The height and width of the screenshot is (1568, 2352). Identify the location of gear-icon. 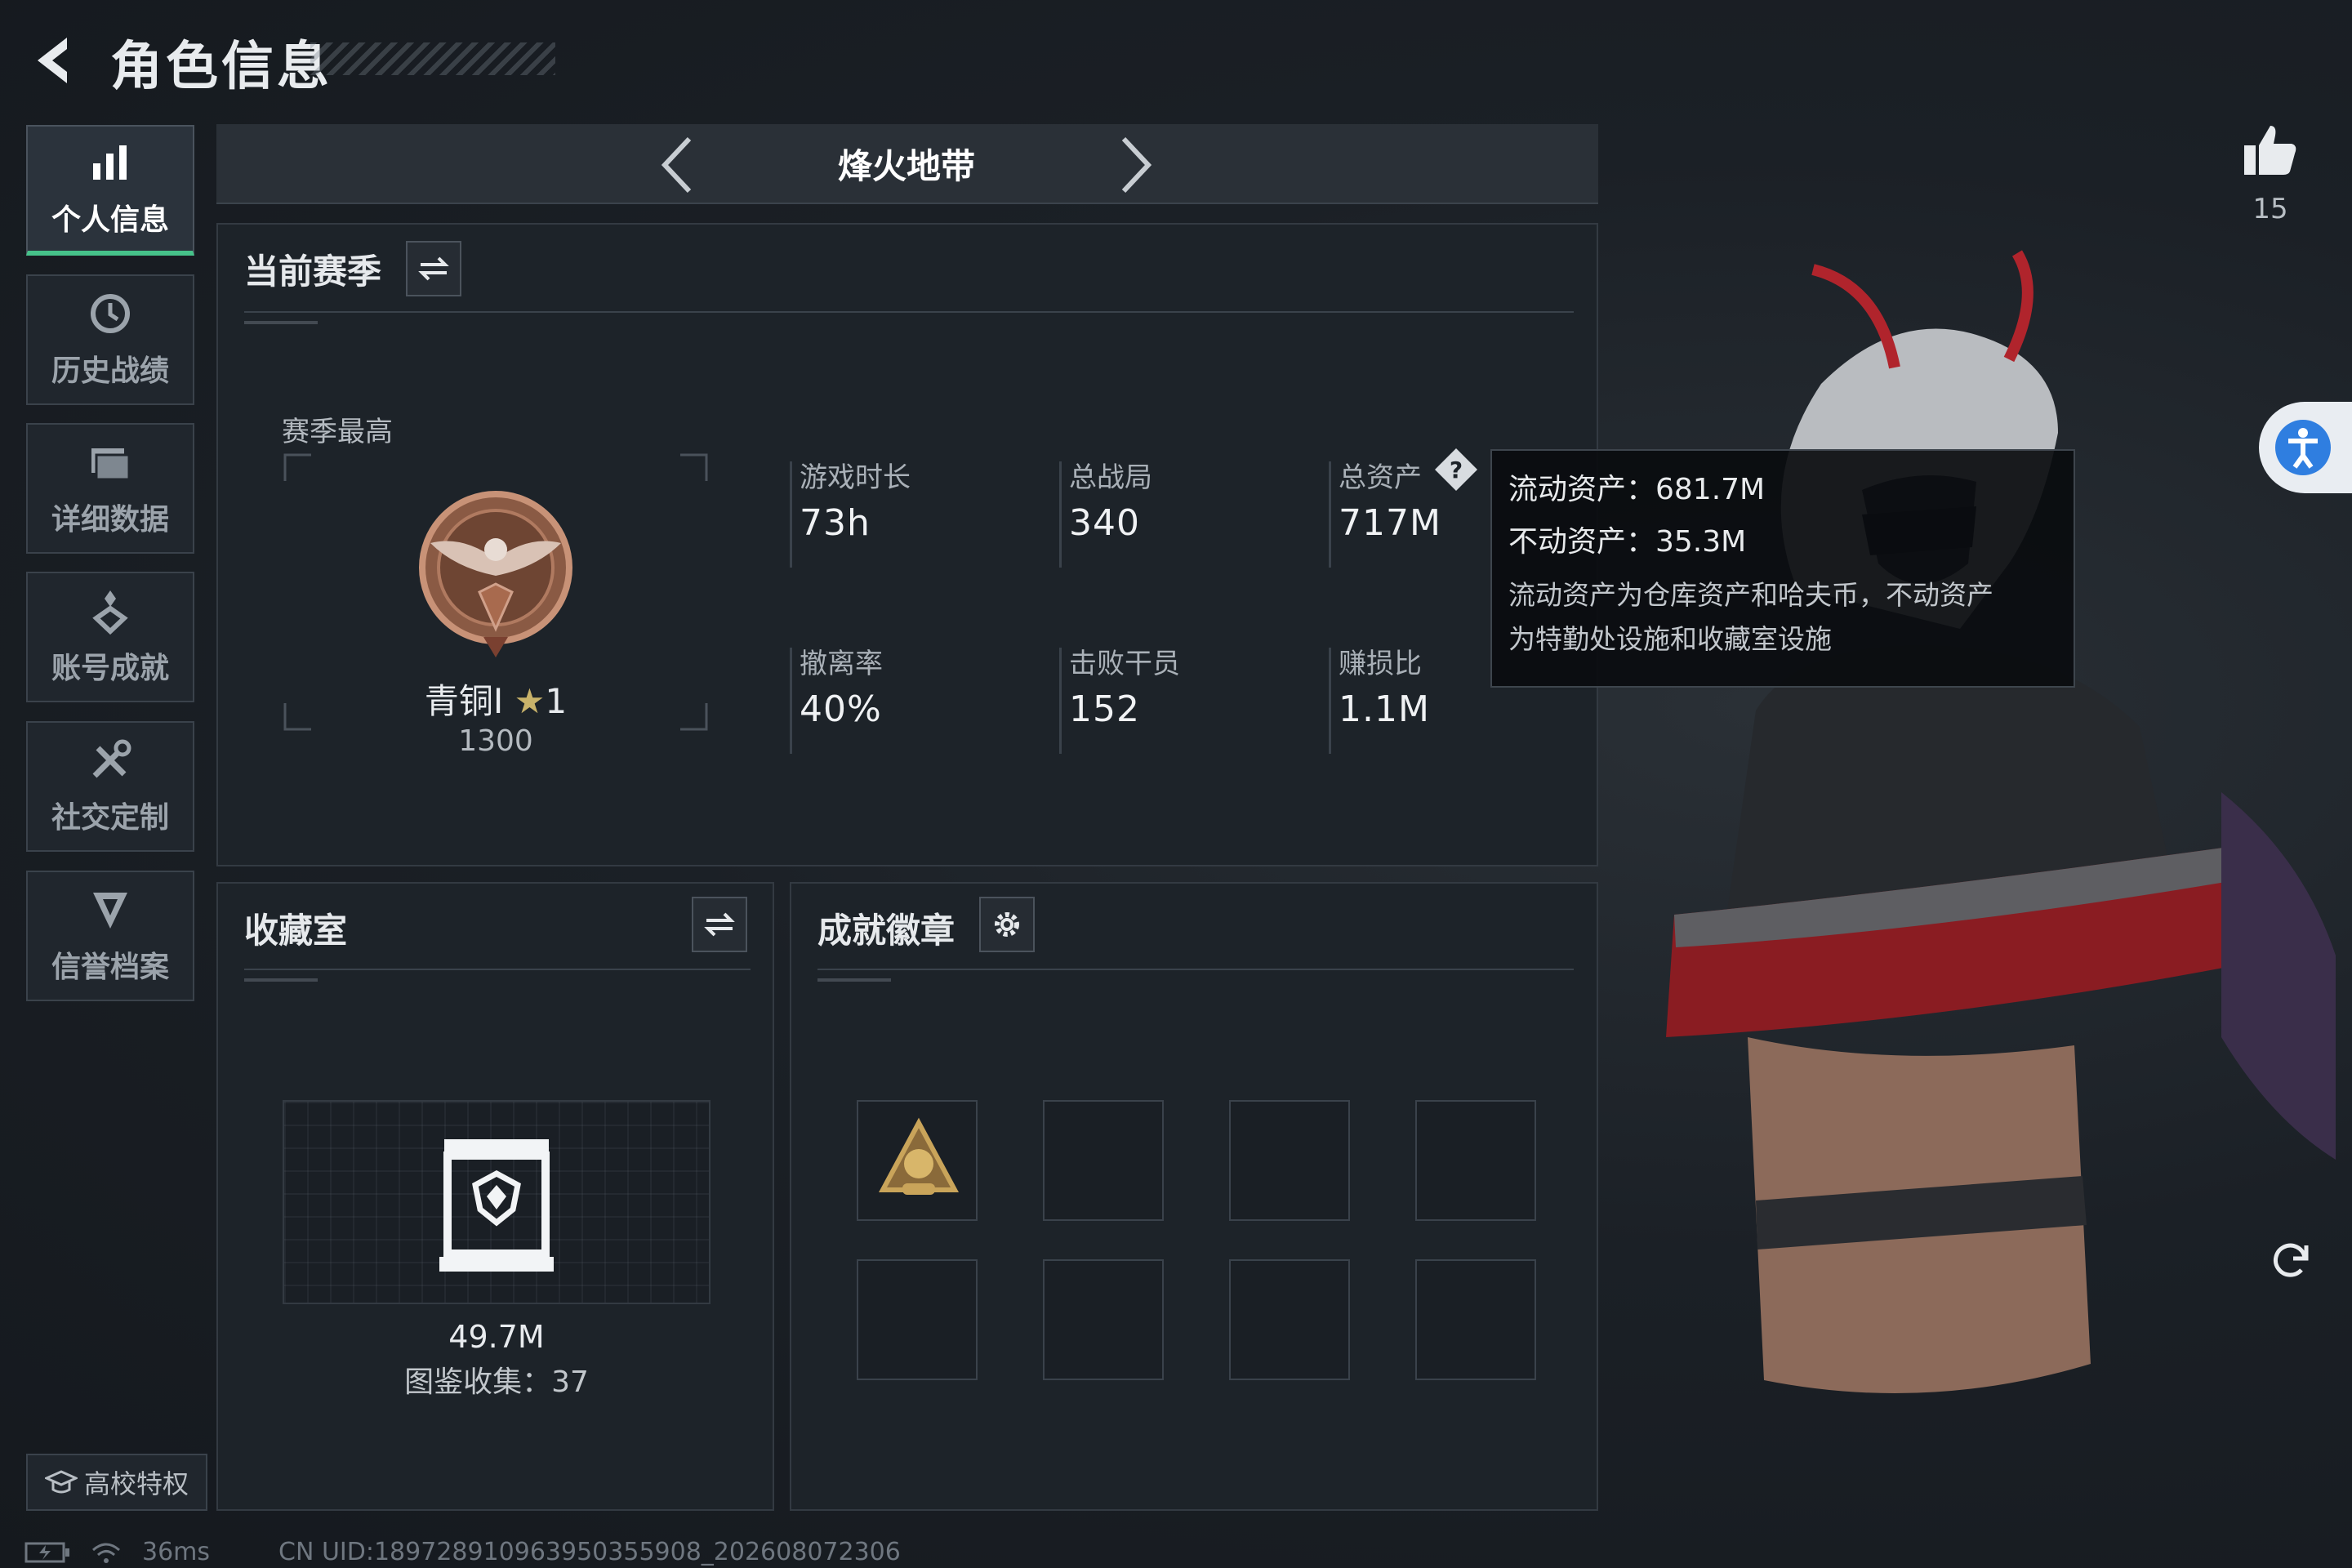
(1007, 924).